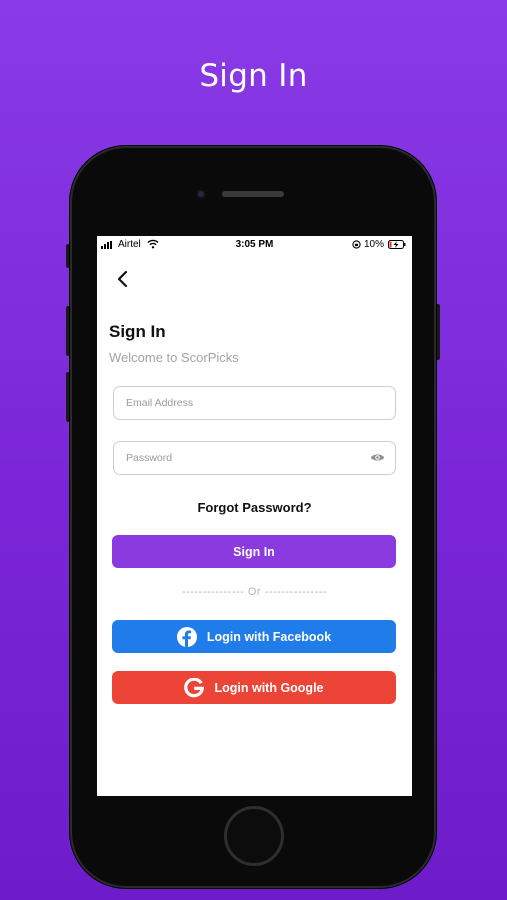 The image size is (507, 900). I want to click on or-divider: --------------- Or ---------------, so click(254, 592).